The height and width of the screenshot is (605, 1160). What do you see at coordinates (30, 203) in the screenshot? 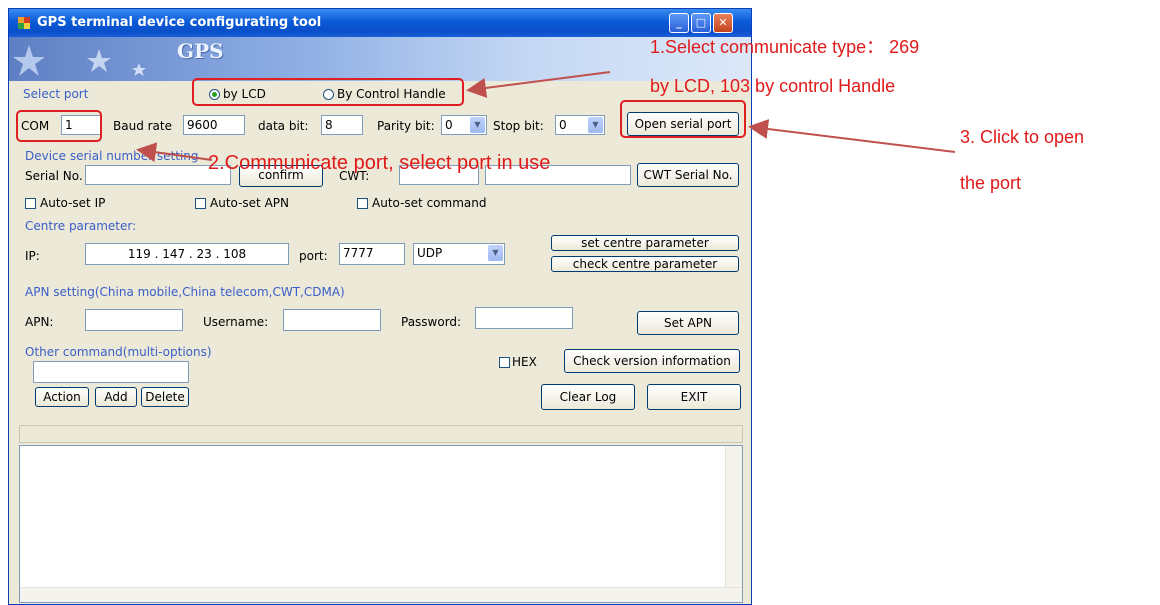
I see `auto-set-ip-checkbox` at bounding box center [30, 203].